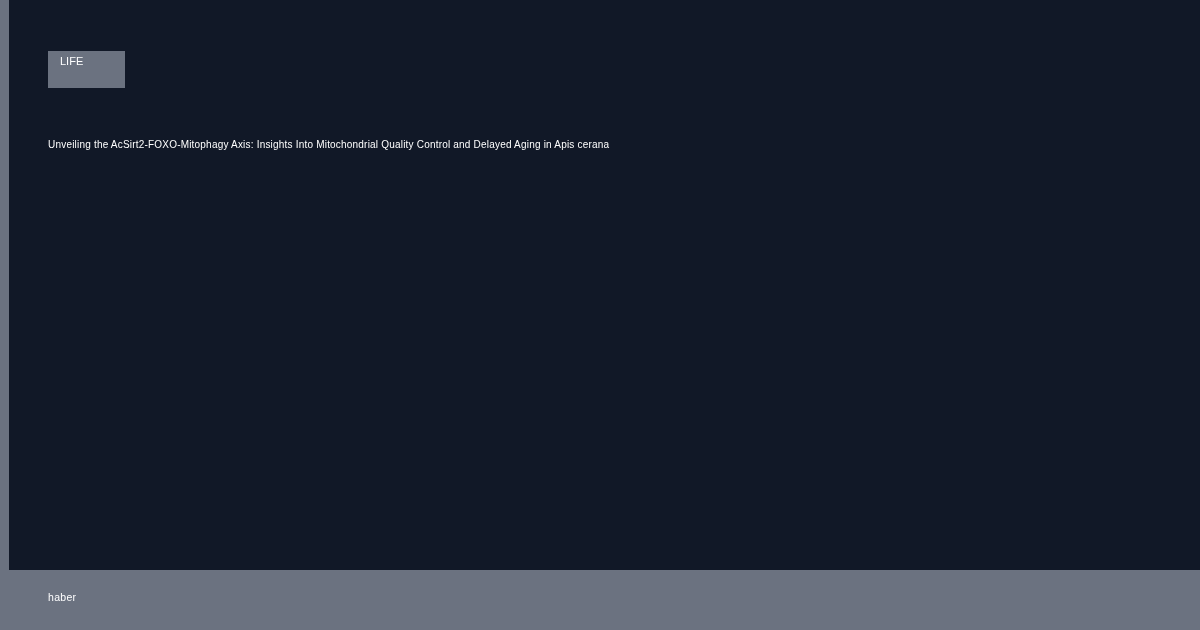 Image resolution: width=1200 pixels, height=630 pixels. Describe the element at coordinates (86, 69) in the screenshot. I see `category-tag: LIFE` at that location.